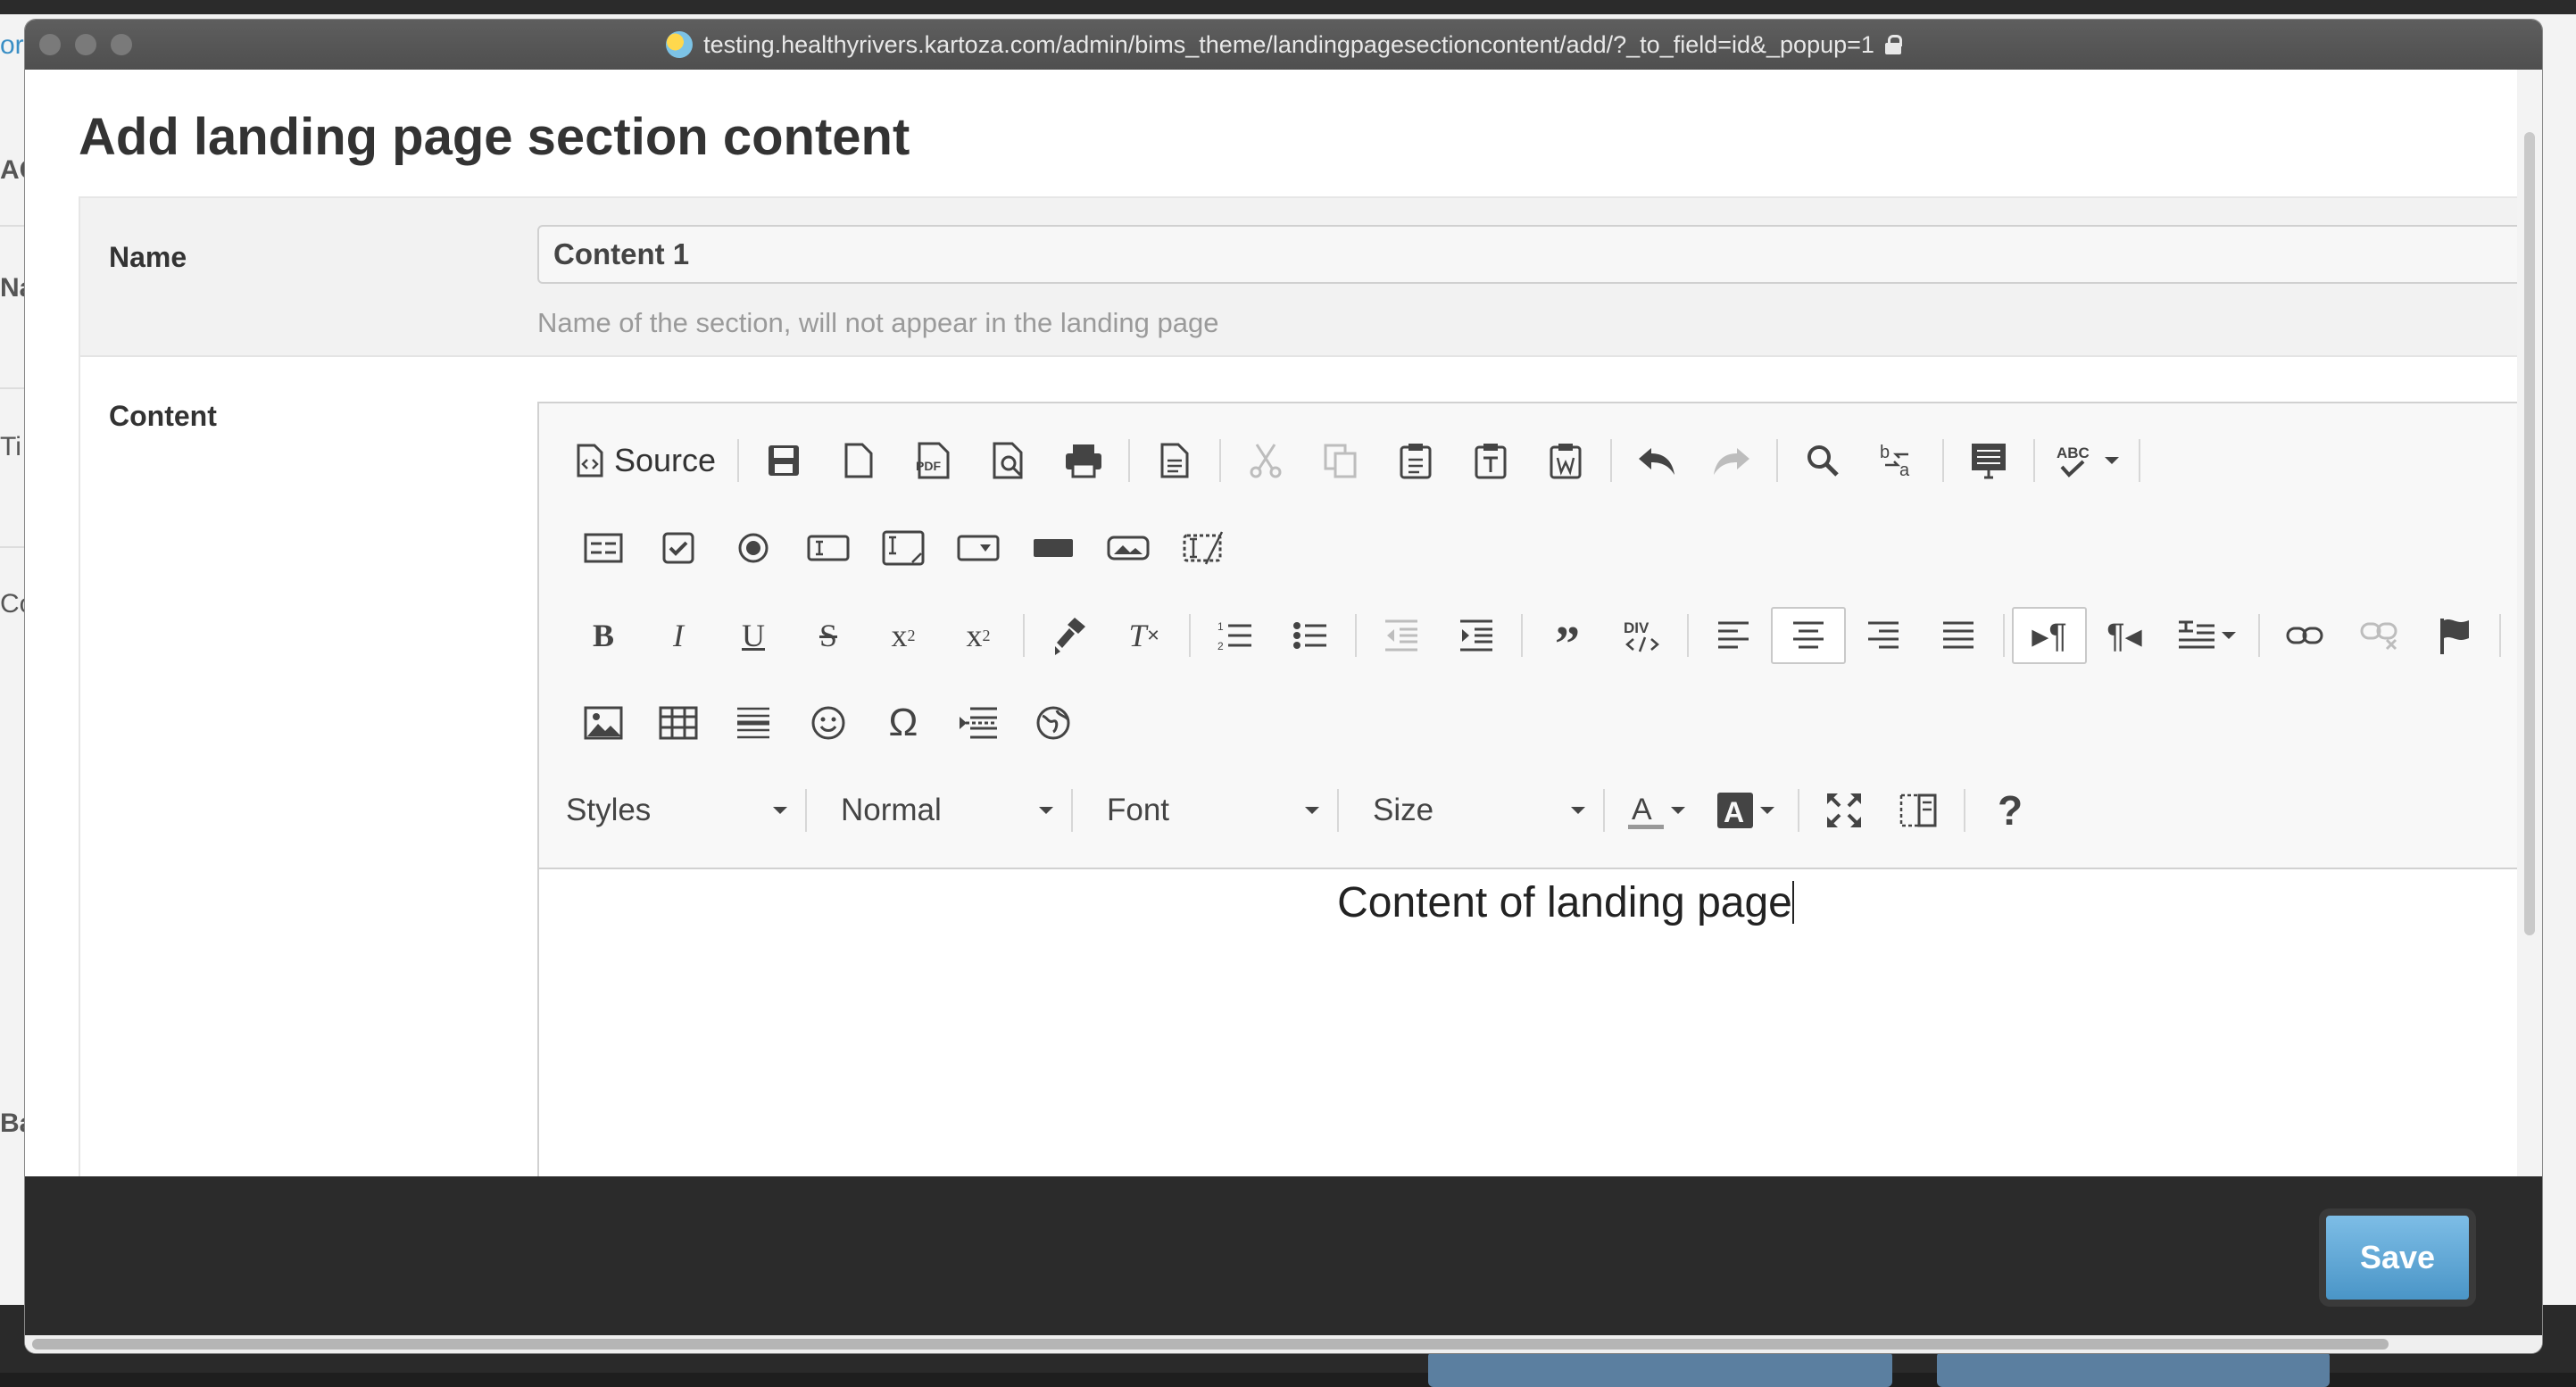 This screenshot has height=1387, width=2576. I want to click on find-icon, so click(1823, 460).